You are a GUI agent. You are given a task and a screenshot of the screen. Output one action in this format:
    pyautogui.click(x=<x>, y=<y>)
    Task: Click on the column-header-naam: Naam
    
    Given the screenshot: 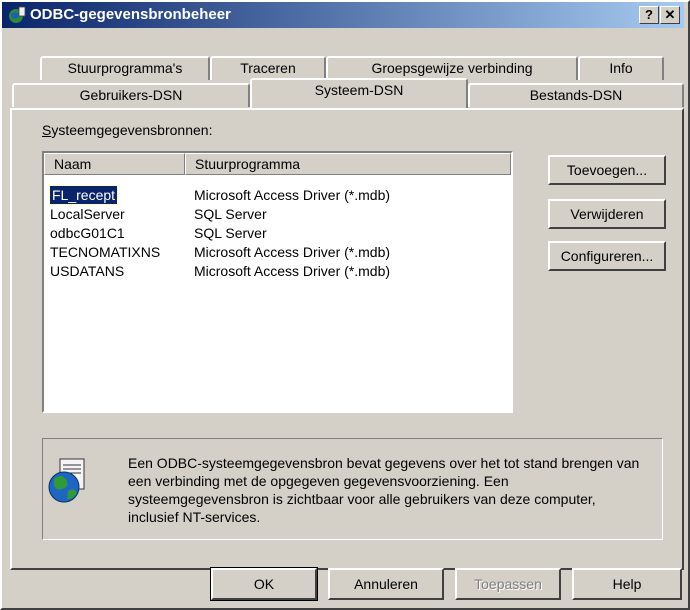 What is the action you would take?
    pyautogui.click(x=114, y=164)
    